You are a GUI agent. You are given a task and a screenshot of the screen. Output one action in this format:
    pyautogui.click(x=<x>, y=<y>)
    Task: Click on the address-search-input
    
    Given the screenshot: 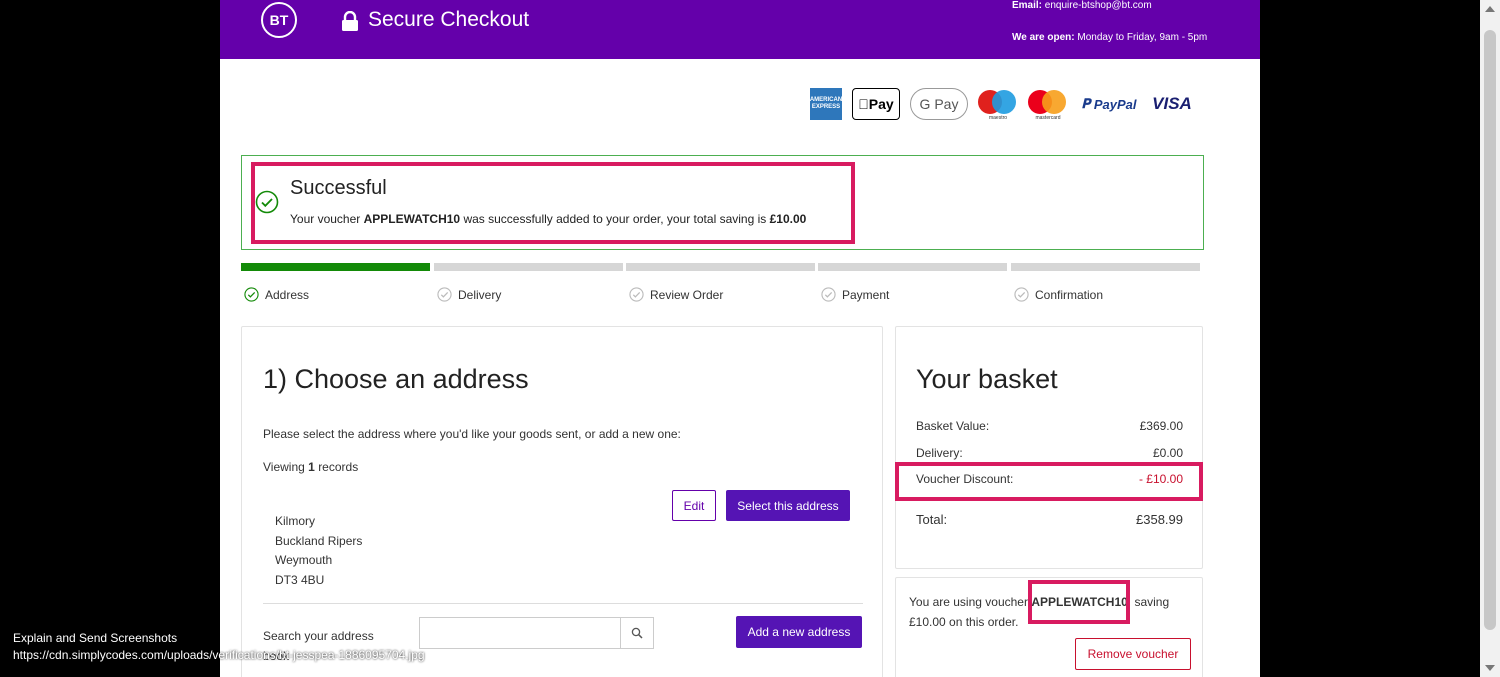 What is the action you would take?
    pyautogui.click(x=519, y=633)
    